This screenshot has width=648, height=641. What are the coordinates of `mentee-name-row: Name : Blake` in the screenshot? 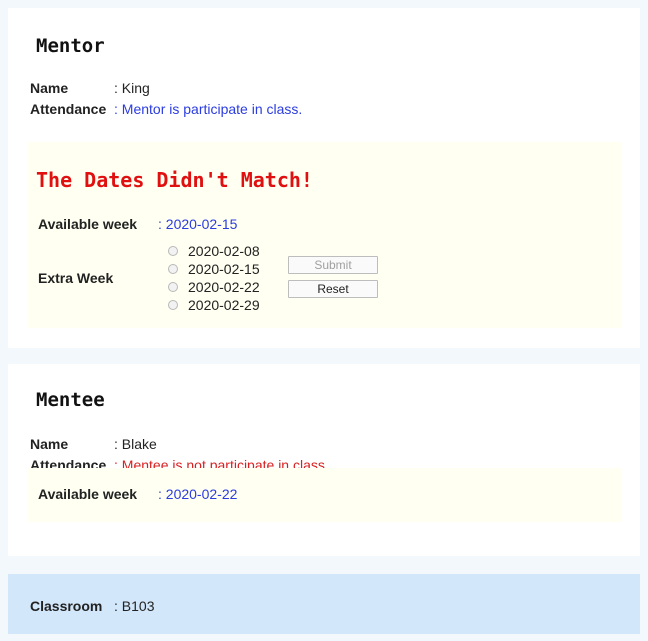 It's located at (93, 444).